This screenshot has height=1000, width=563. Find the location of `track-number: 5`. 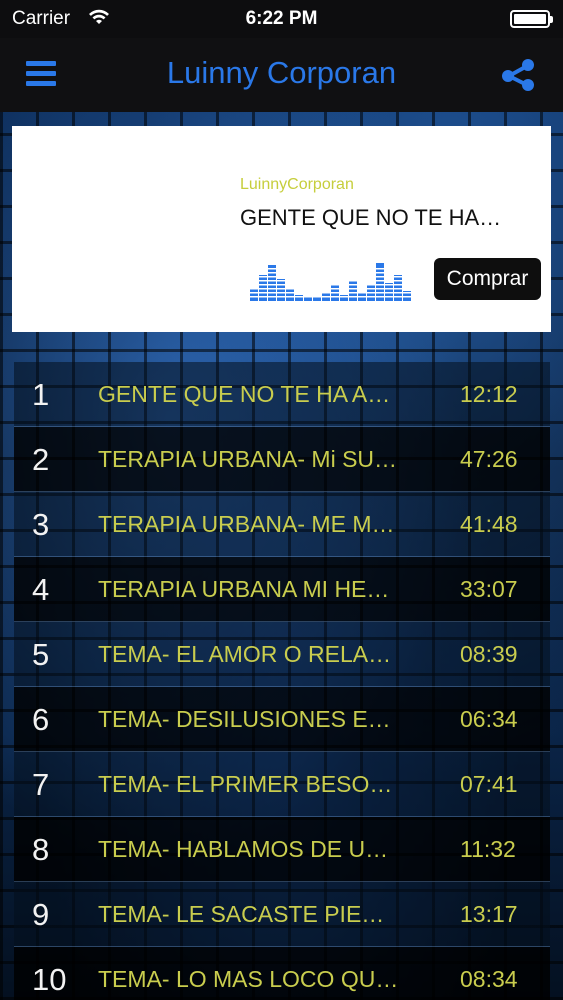

track-number: 5 is located at coordinates (41, 654).